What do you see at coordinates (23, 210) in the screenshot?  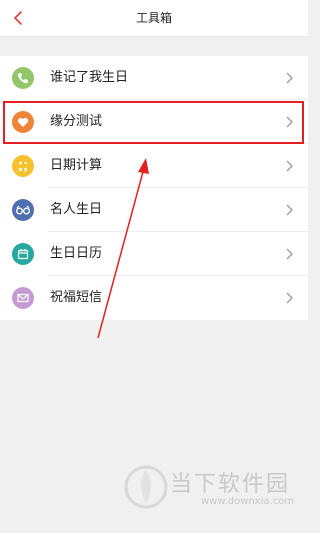 I see `glasses-icon` at bounding box center [23, 210].